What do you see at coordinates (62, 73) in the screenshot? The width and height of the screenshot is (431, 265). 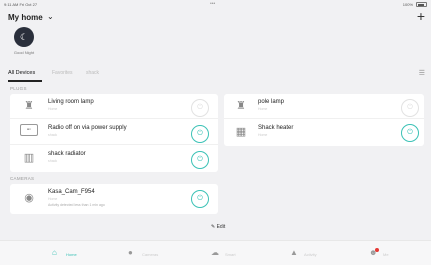 I see `tab-favorites: Favorites` at bounding box center [62, 73].